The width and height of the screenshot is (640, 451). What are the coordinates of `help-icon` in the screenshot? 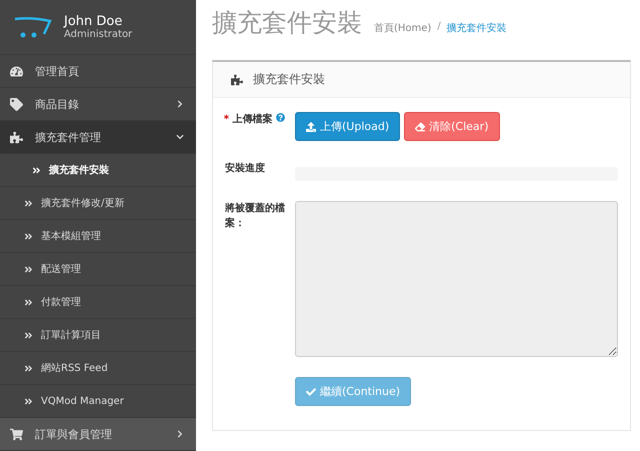 It's located at (280, 117).